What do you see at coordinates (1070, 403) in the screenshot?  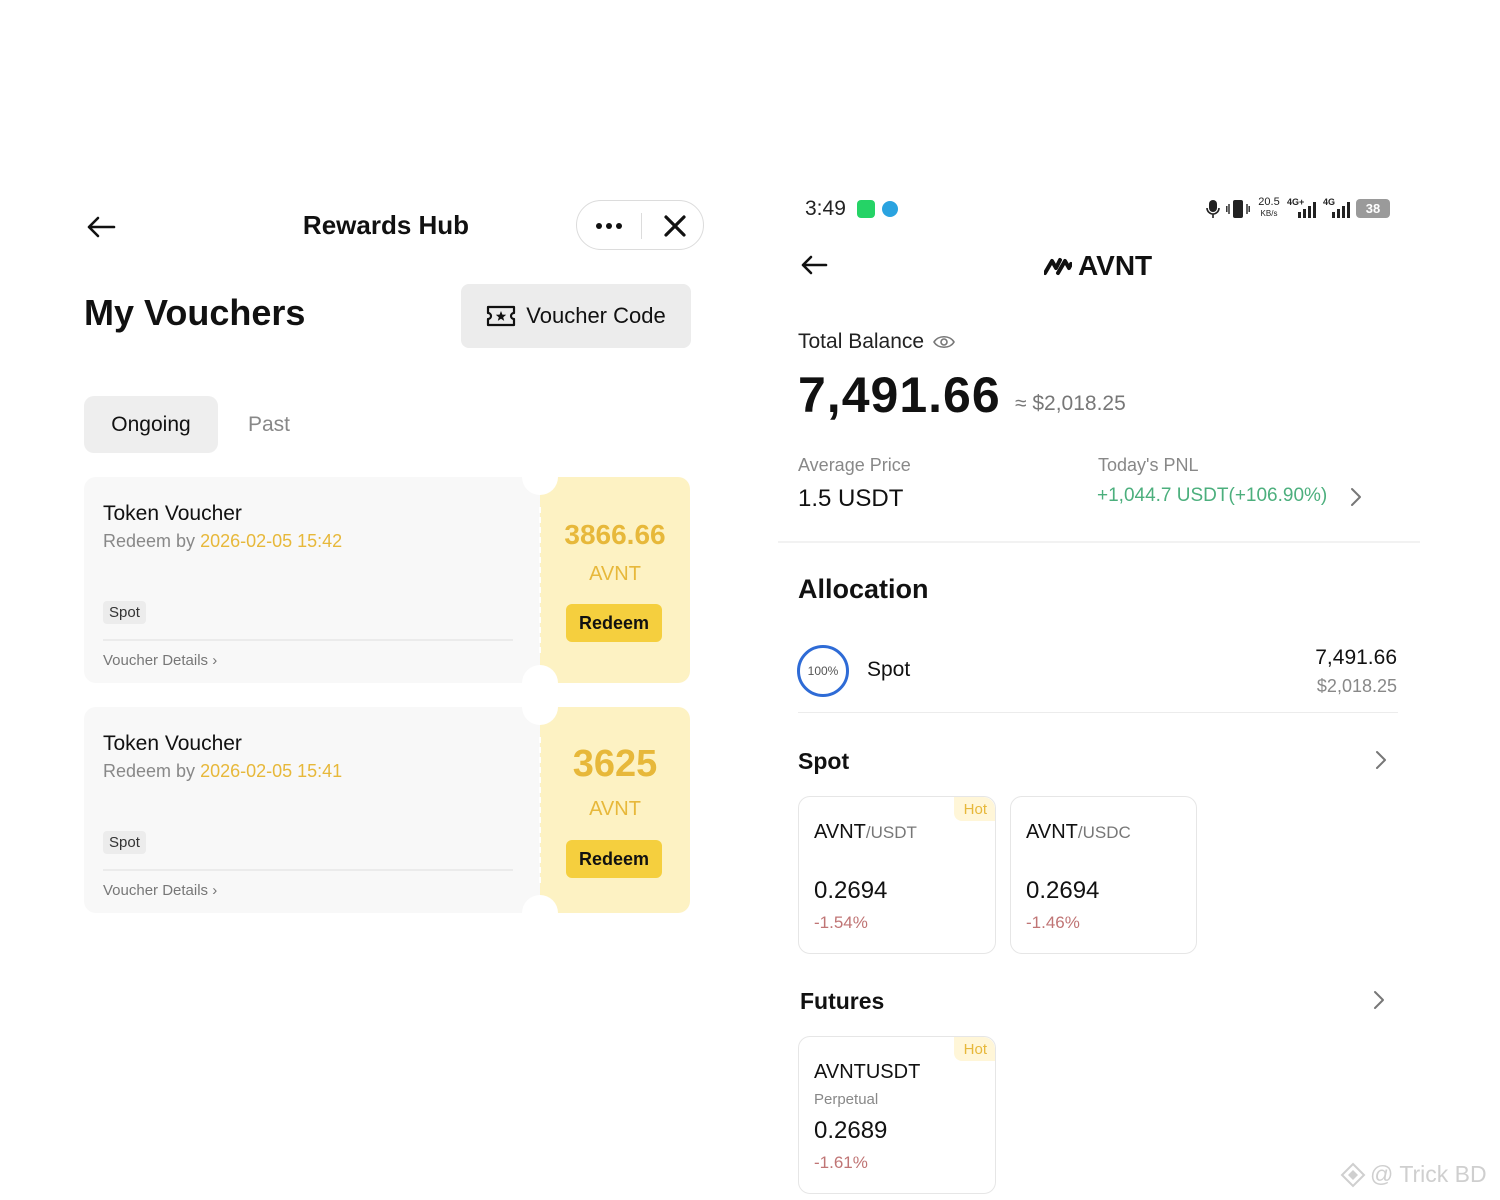 I see `total-balance-usd: ≈ $2,018.25` at bounding box center [1070, 403].